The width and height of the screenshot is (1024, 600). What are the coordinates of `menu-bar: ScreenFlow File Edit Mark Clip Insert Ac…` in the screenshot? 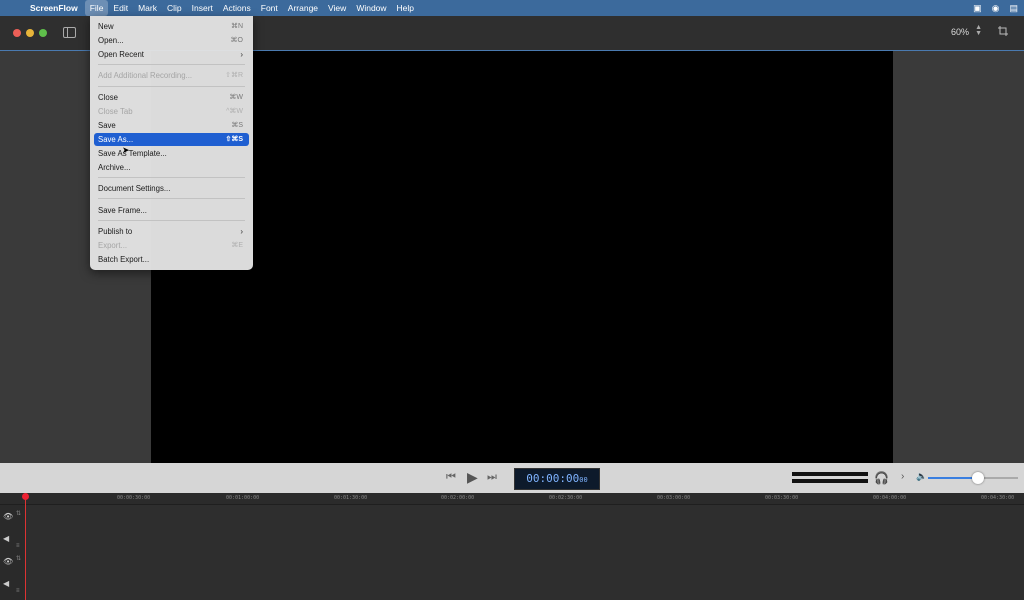 It's located at (512, 8).